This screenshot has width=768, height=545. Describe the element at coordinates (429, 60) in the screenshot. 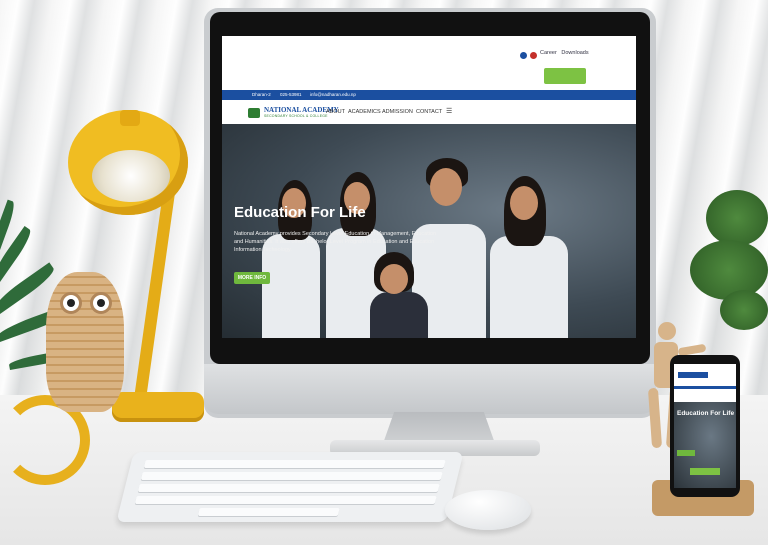

I see `website-topbar: Career Downloads` at that location.